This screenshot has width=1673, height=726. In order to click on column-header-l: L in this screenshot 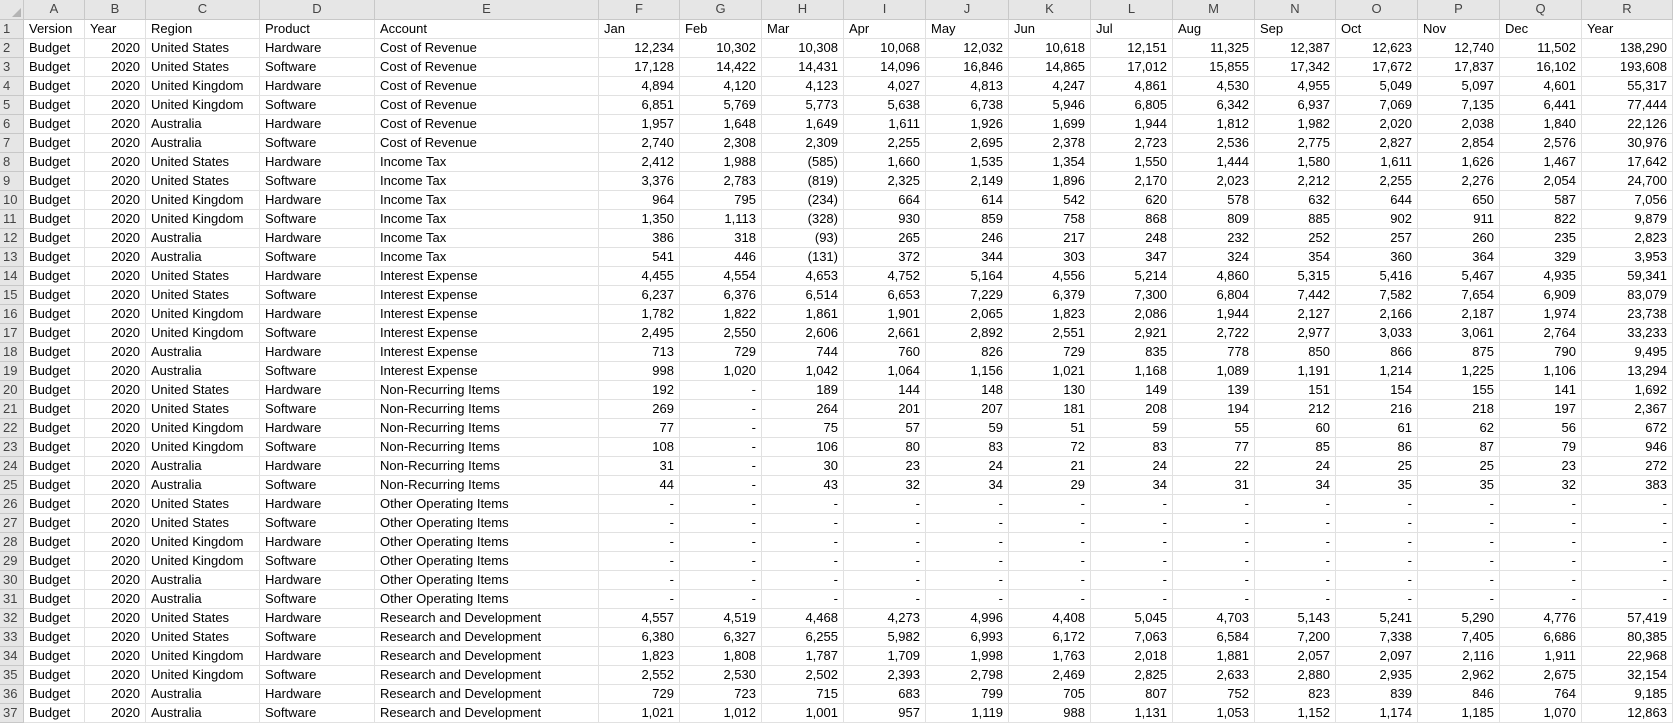, I will do `click(1132, 10)`.